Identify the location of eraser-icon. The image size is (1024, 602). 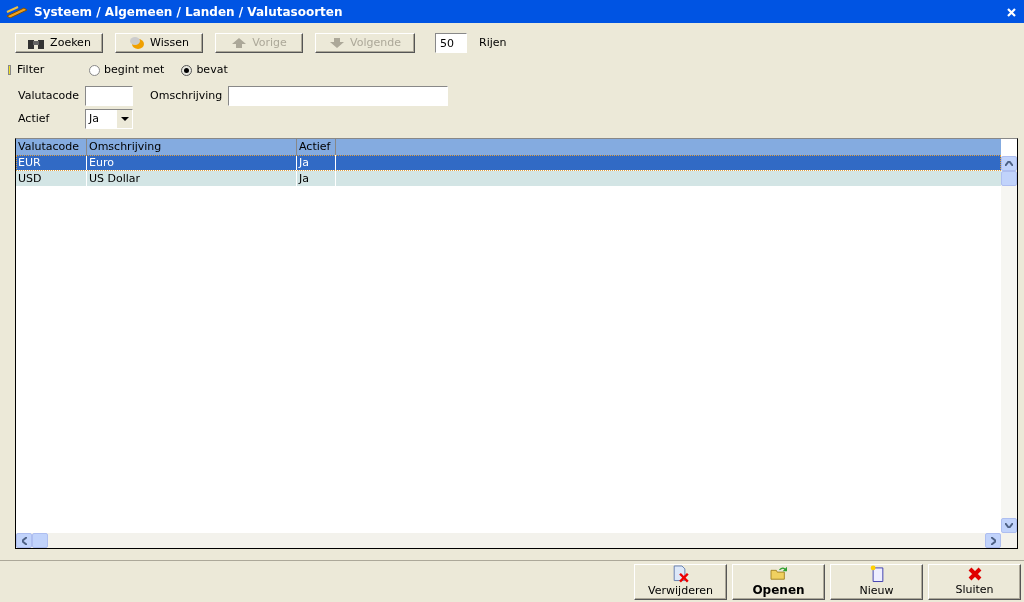
(137, 43).